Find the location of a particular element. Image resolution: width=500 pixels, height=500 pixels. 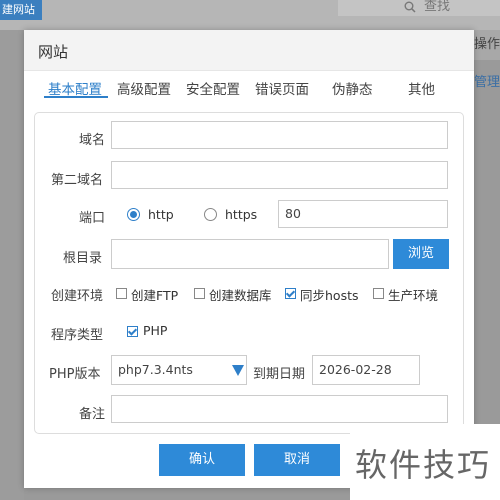

root-dir-label: 根目录 is located at coordinates (83, 258).